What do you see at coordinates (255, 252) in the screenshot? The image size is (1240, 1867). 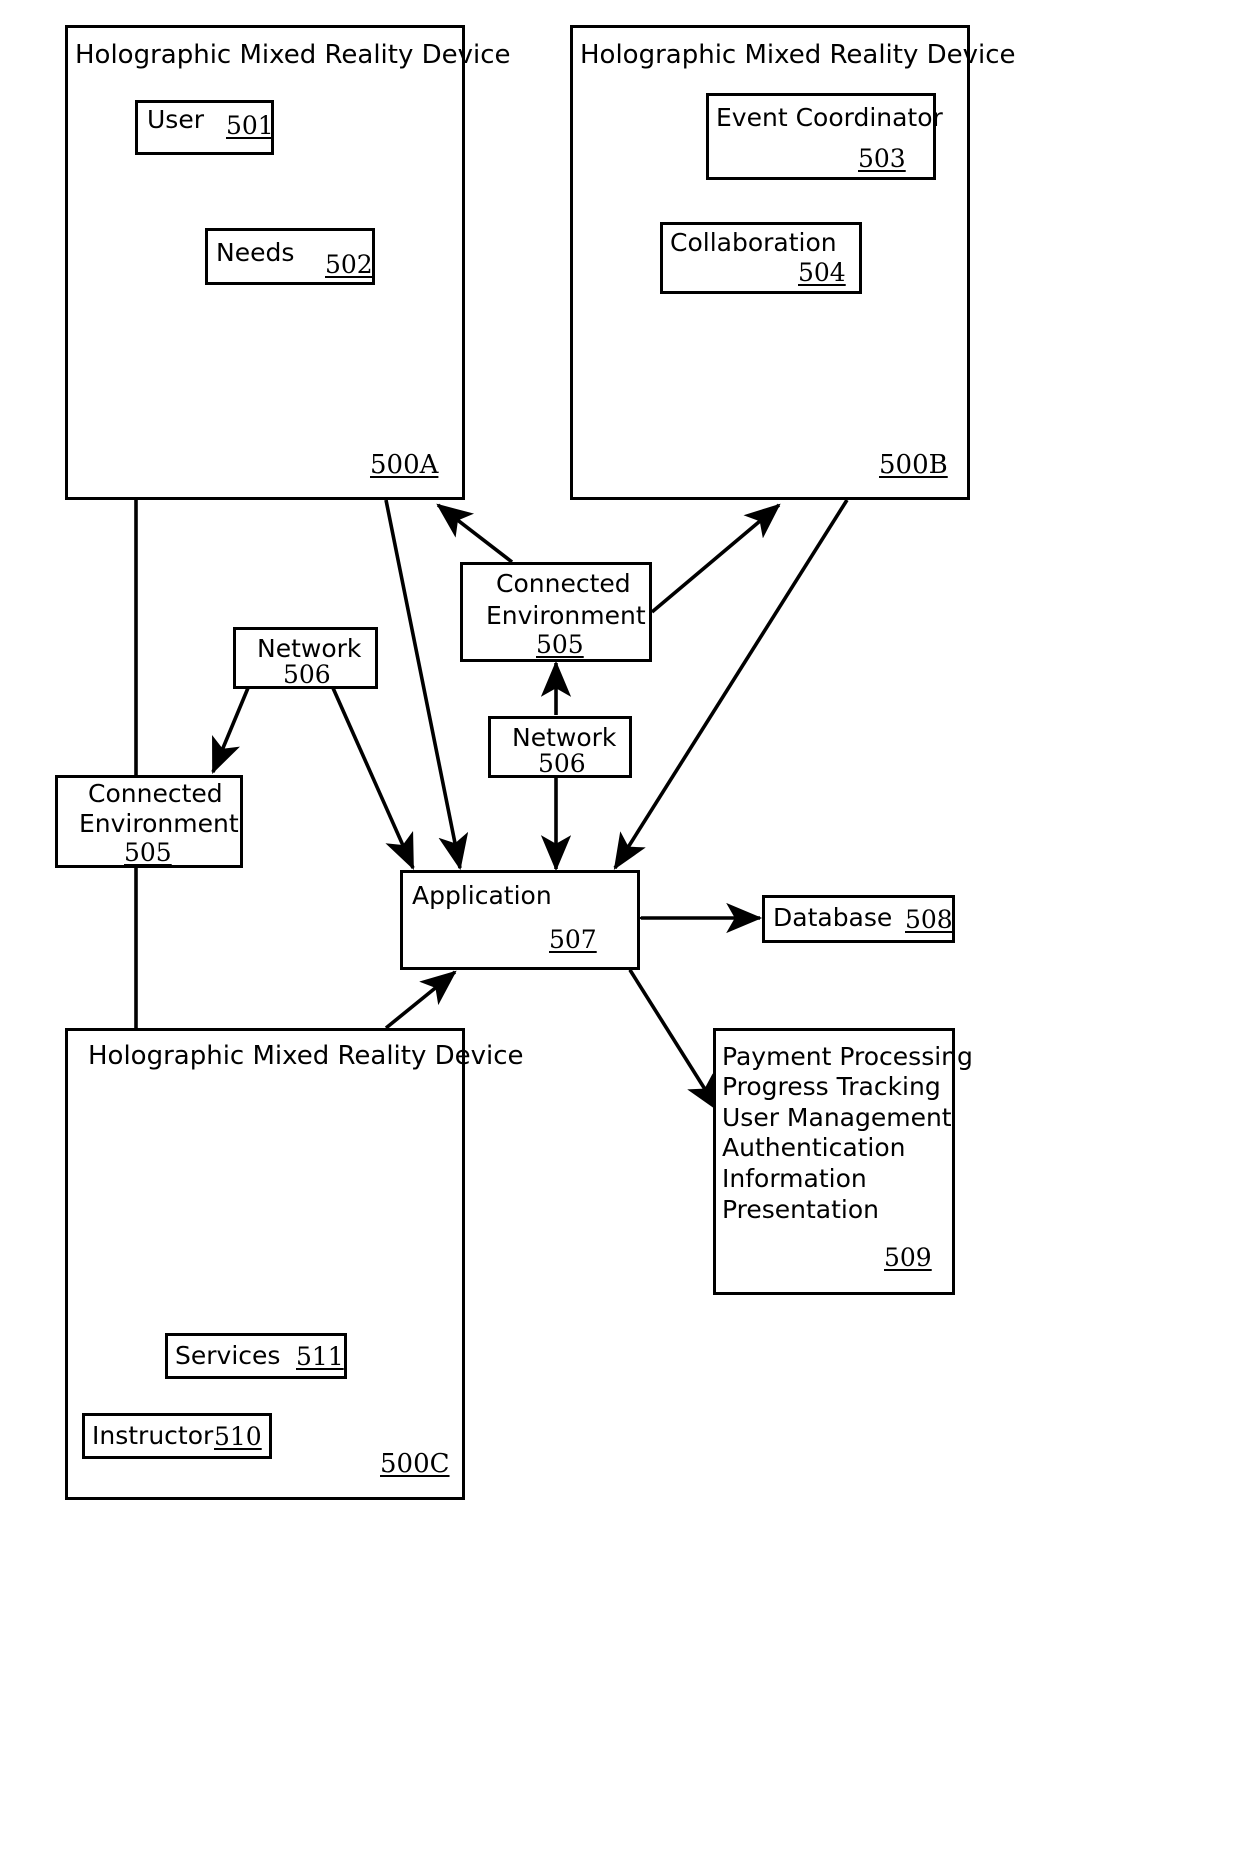 I see `needs-502-label: Needs` at bounding box center [255, 252].